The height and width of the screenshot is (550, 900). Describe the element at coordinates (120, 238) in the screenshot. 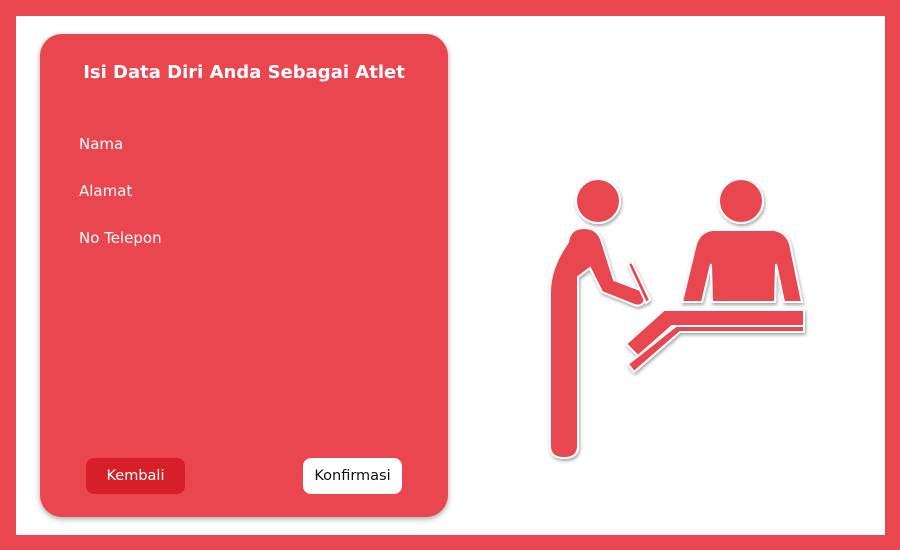

I see `phone-field-label: No Telepon` at that location.